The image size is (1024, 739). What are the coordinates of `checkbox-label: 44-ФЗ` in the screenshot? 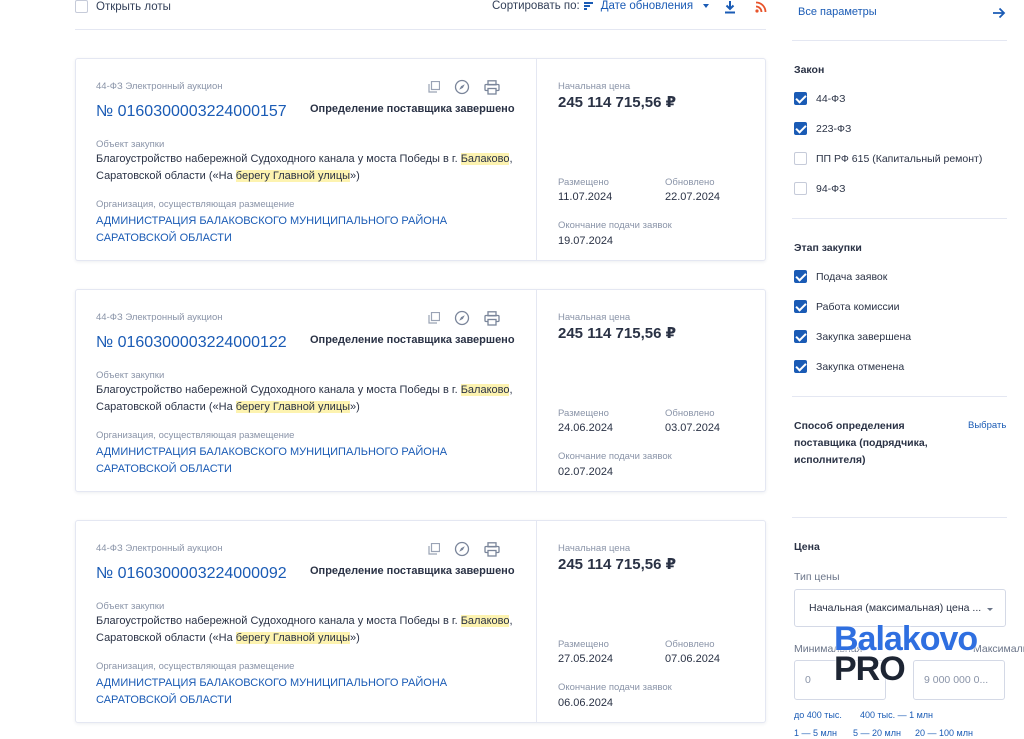 It's located at (831, 98).